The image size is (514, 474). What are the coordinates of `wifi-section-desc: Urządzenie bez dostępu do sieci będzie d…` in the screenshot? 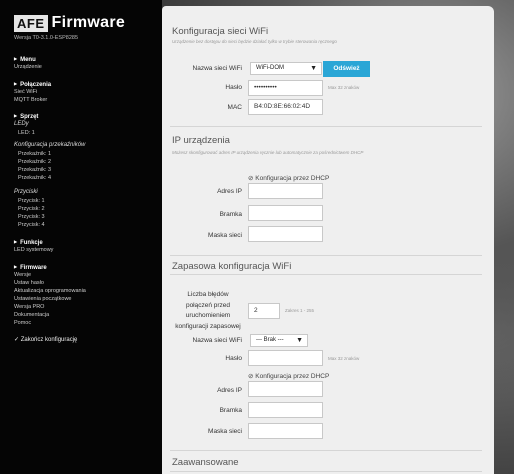 It's located at (254, 41).